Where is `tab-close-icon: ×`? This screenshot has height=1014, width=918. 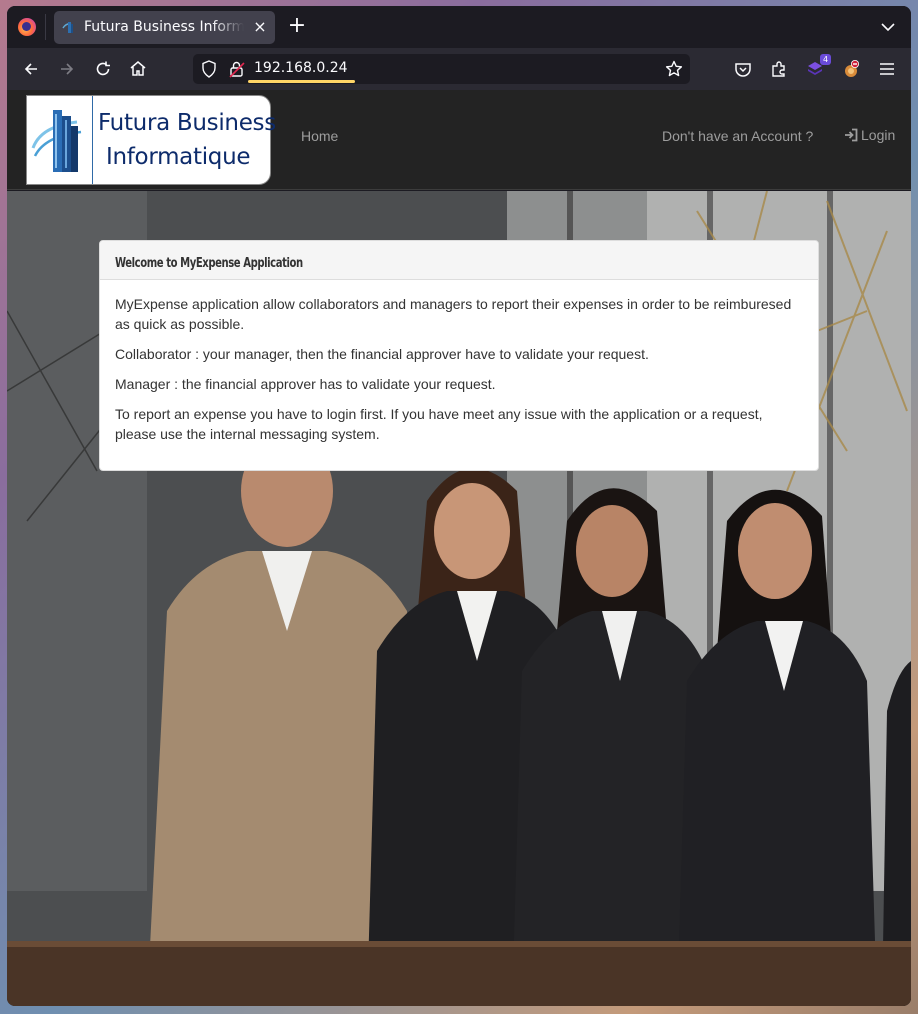 tab-close-icon: × is located at coordinates (260, 27).